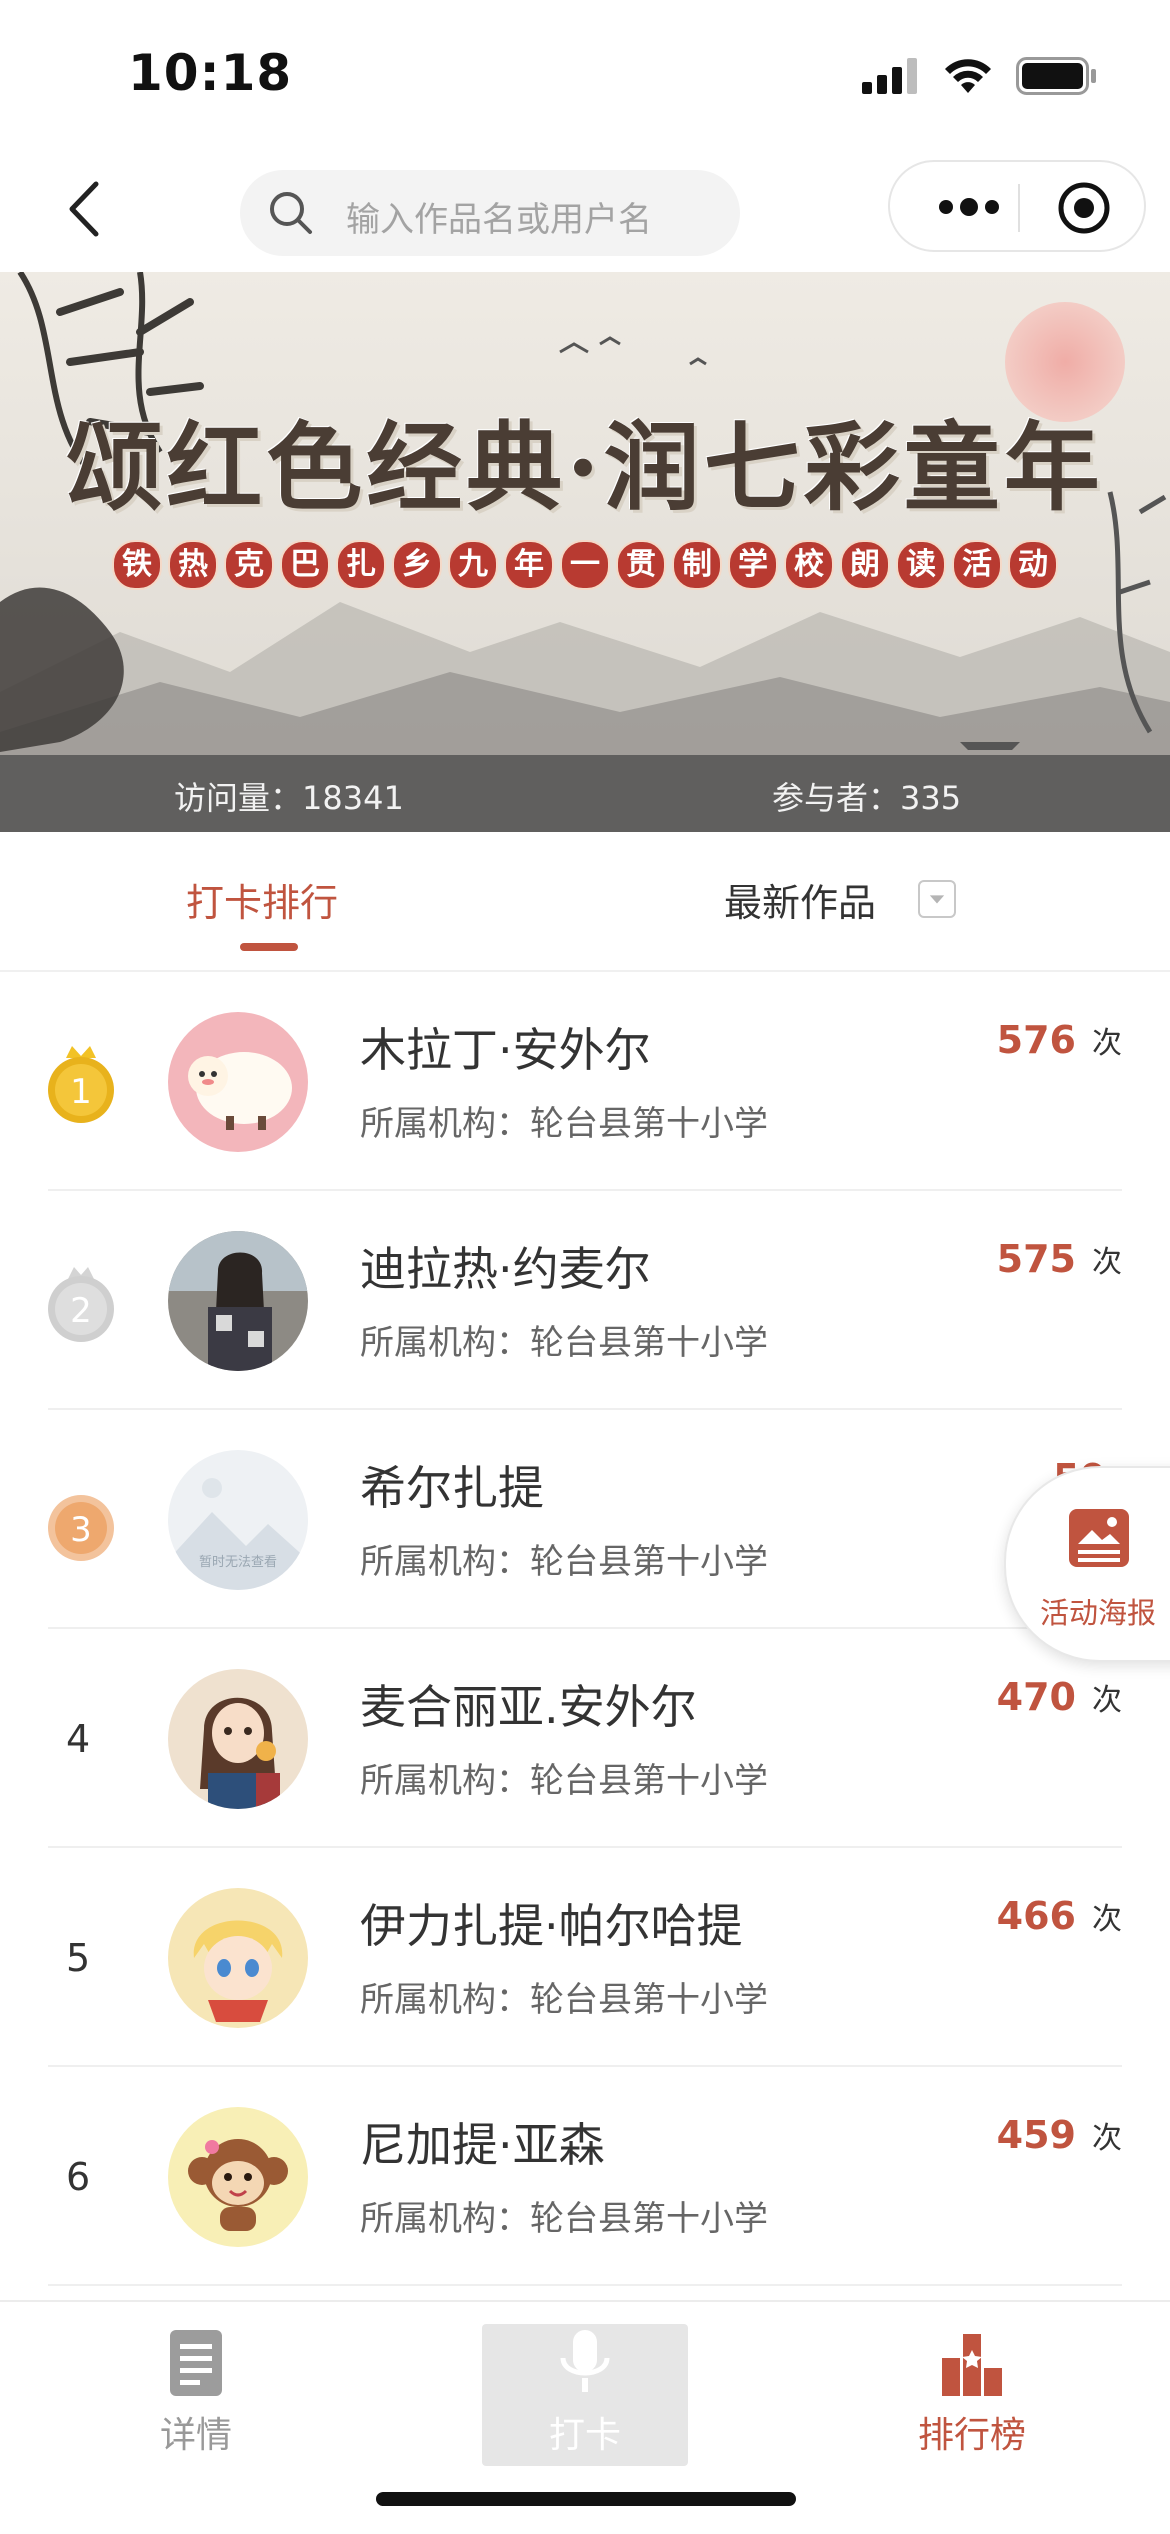 Image resolution: width=1170 pixels, height=2534 pixels. I want to click on signal-icon, so click(889, 76).